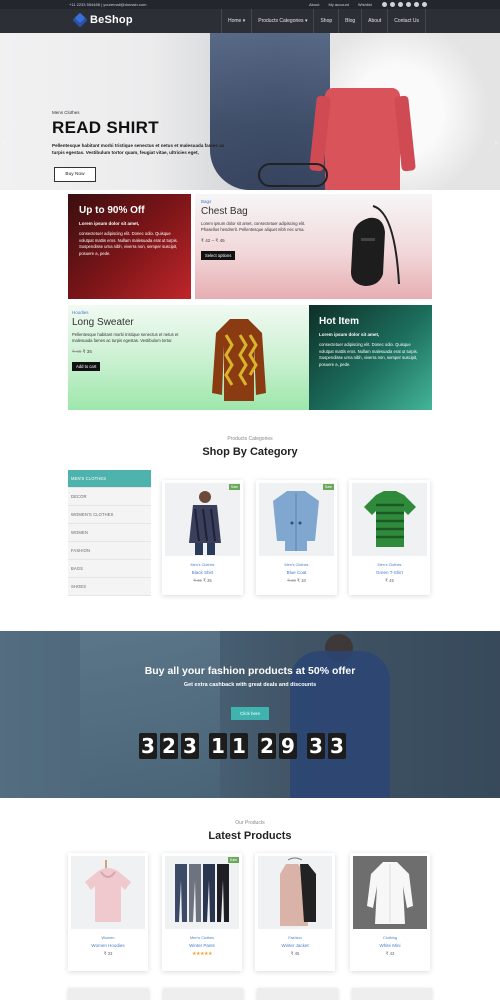  Describe the element at coordinates (408, 4) in the screenshot. I see `linkedin-icon` at that location.